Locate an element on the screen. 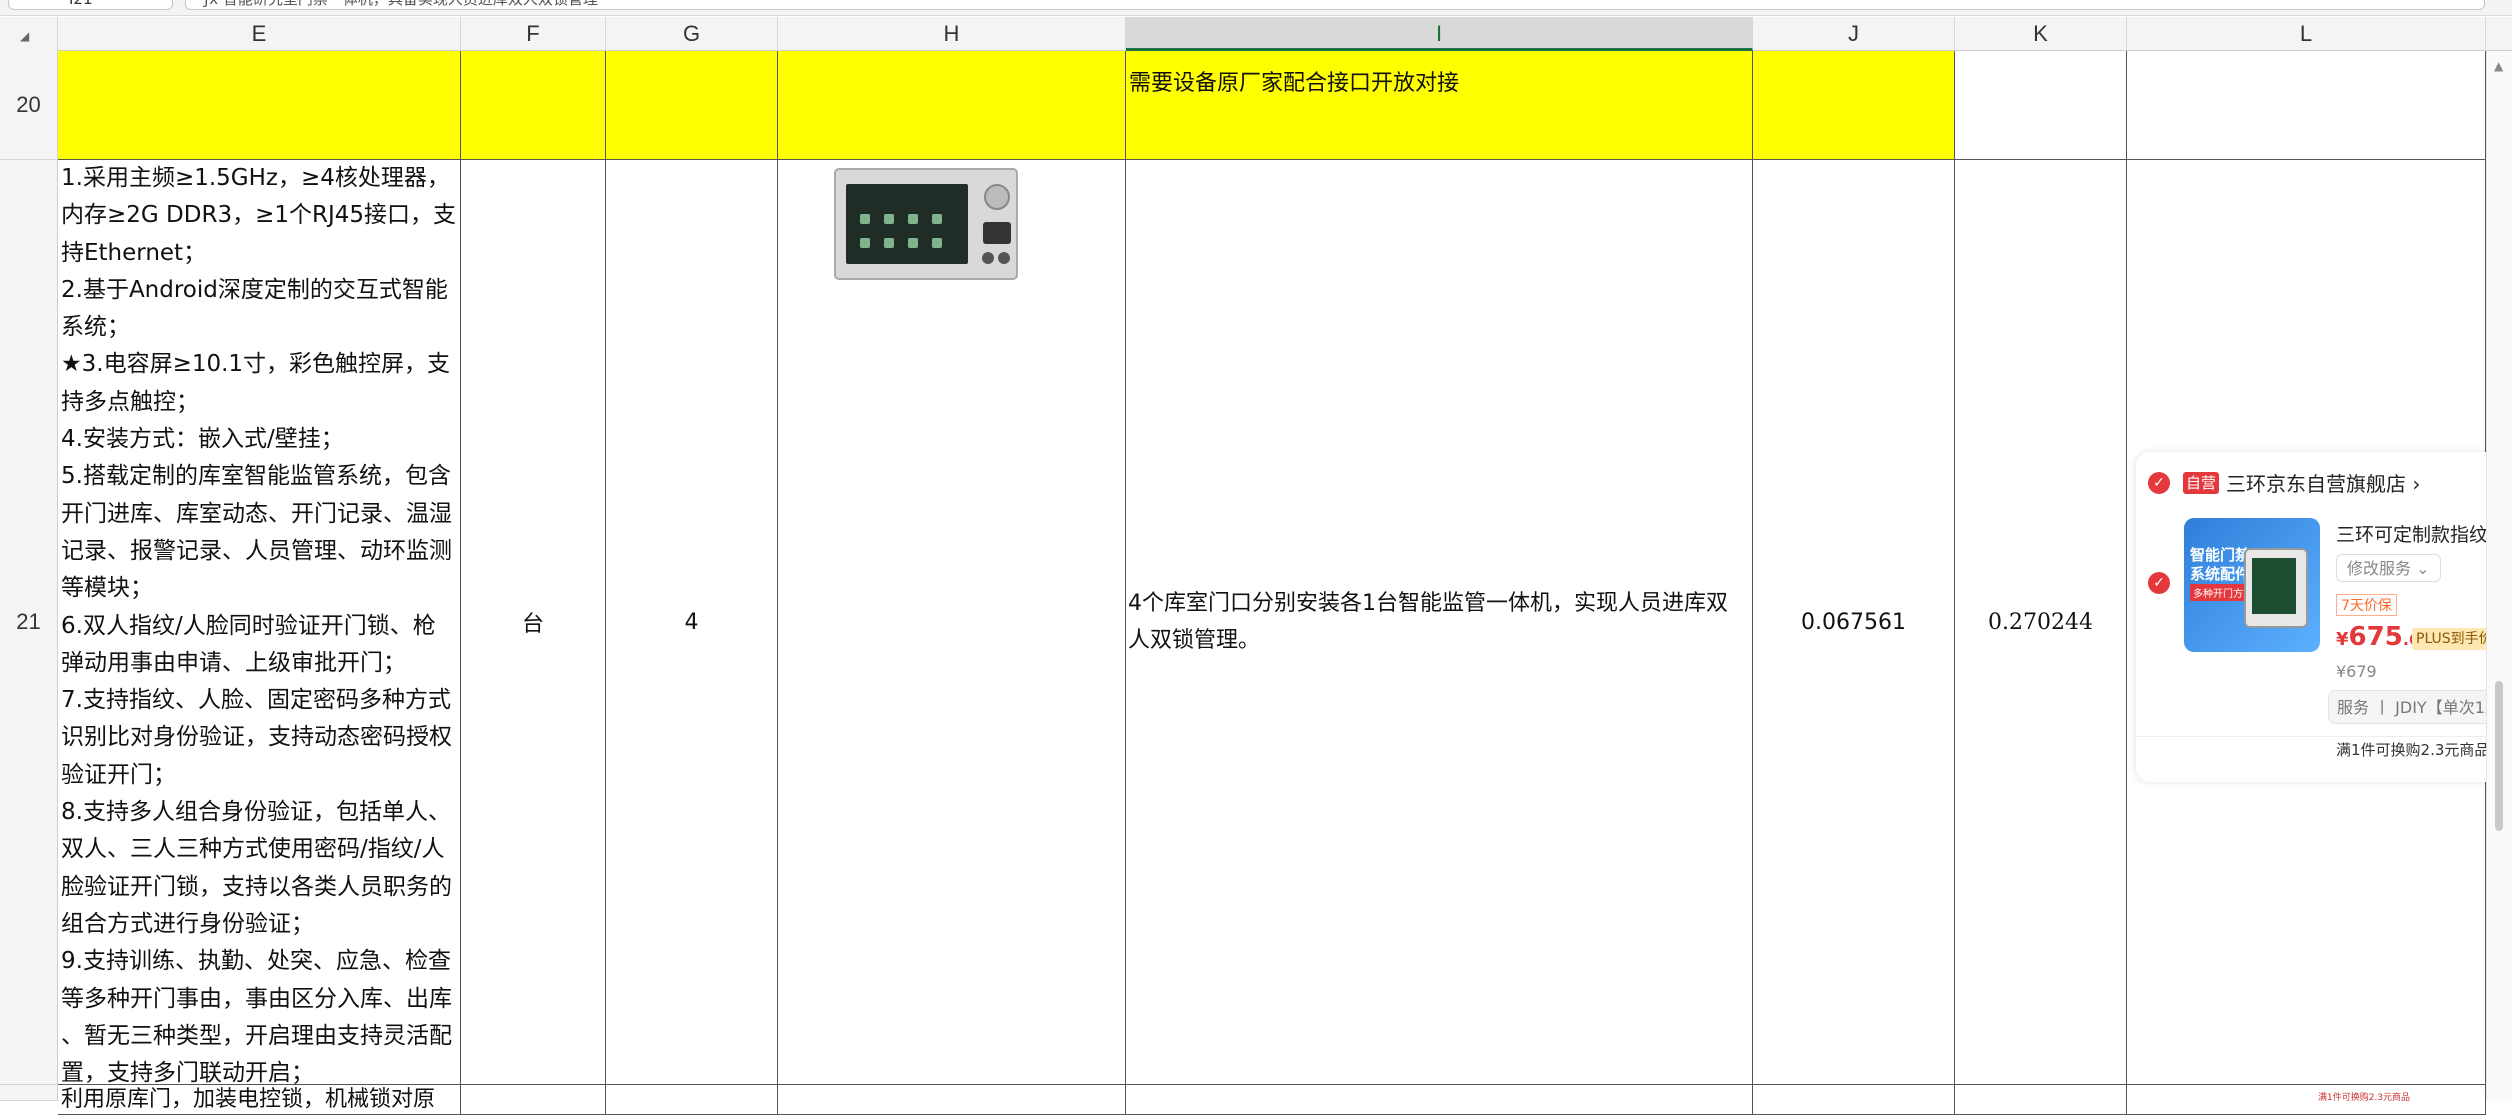 This screenshot has height=1115, width=2512. cell-i22 is located at coordinates (1439, 1100).